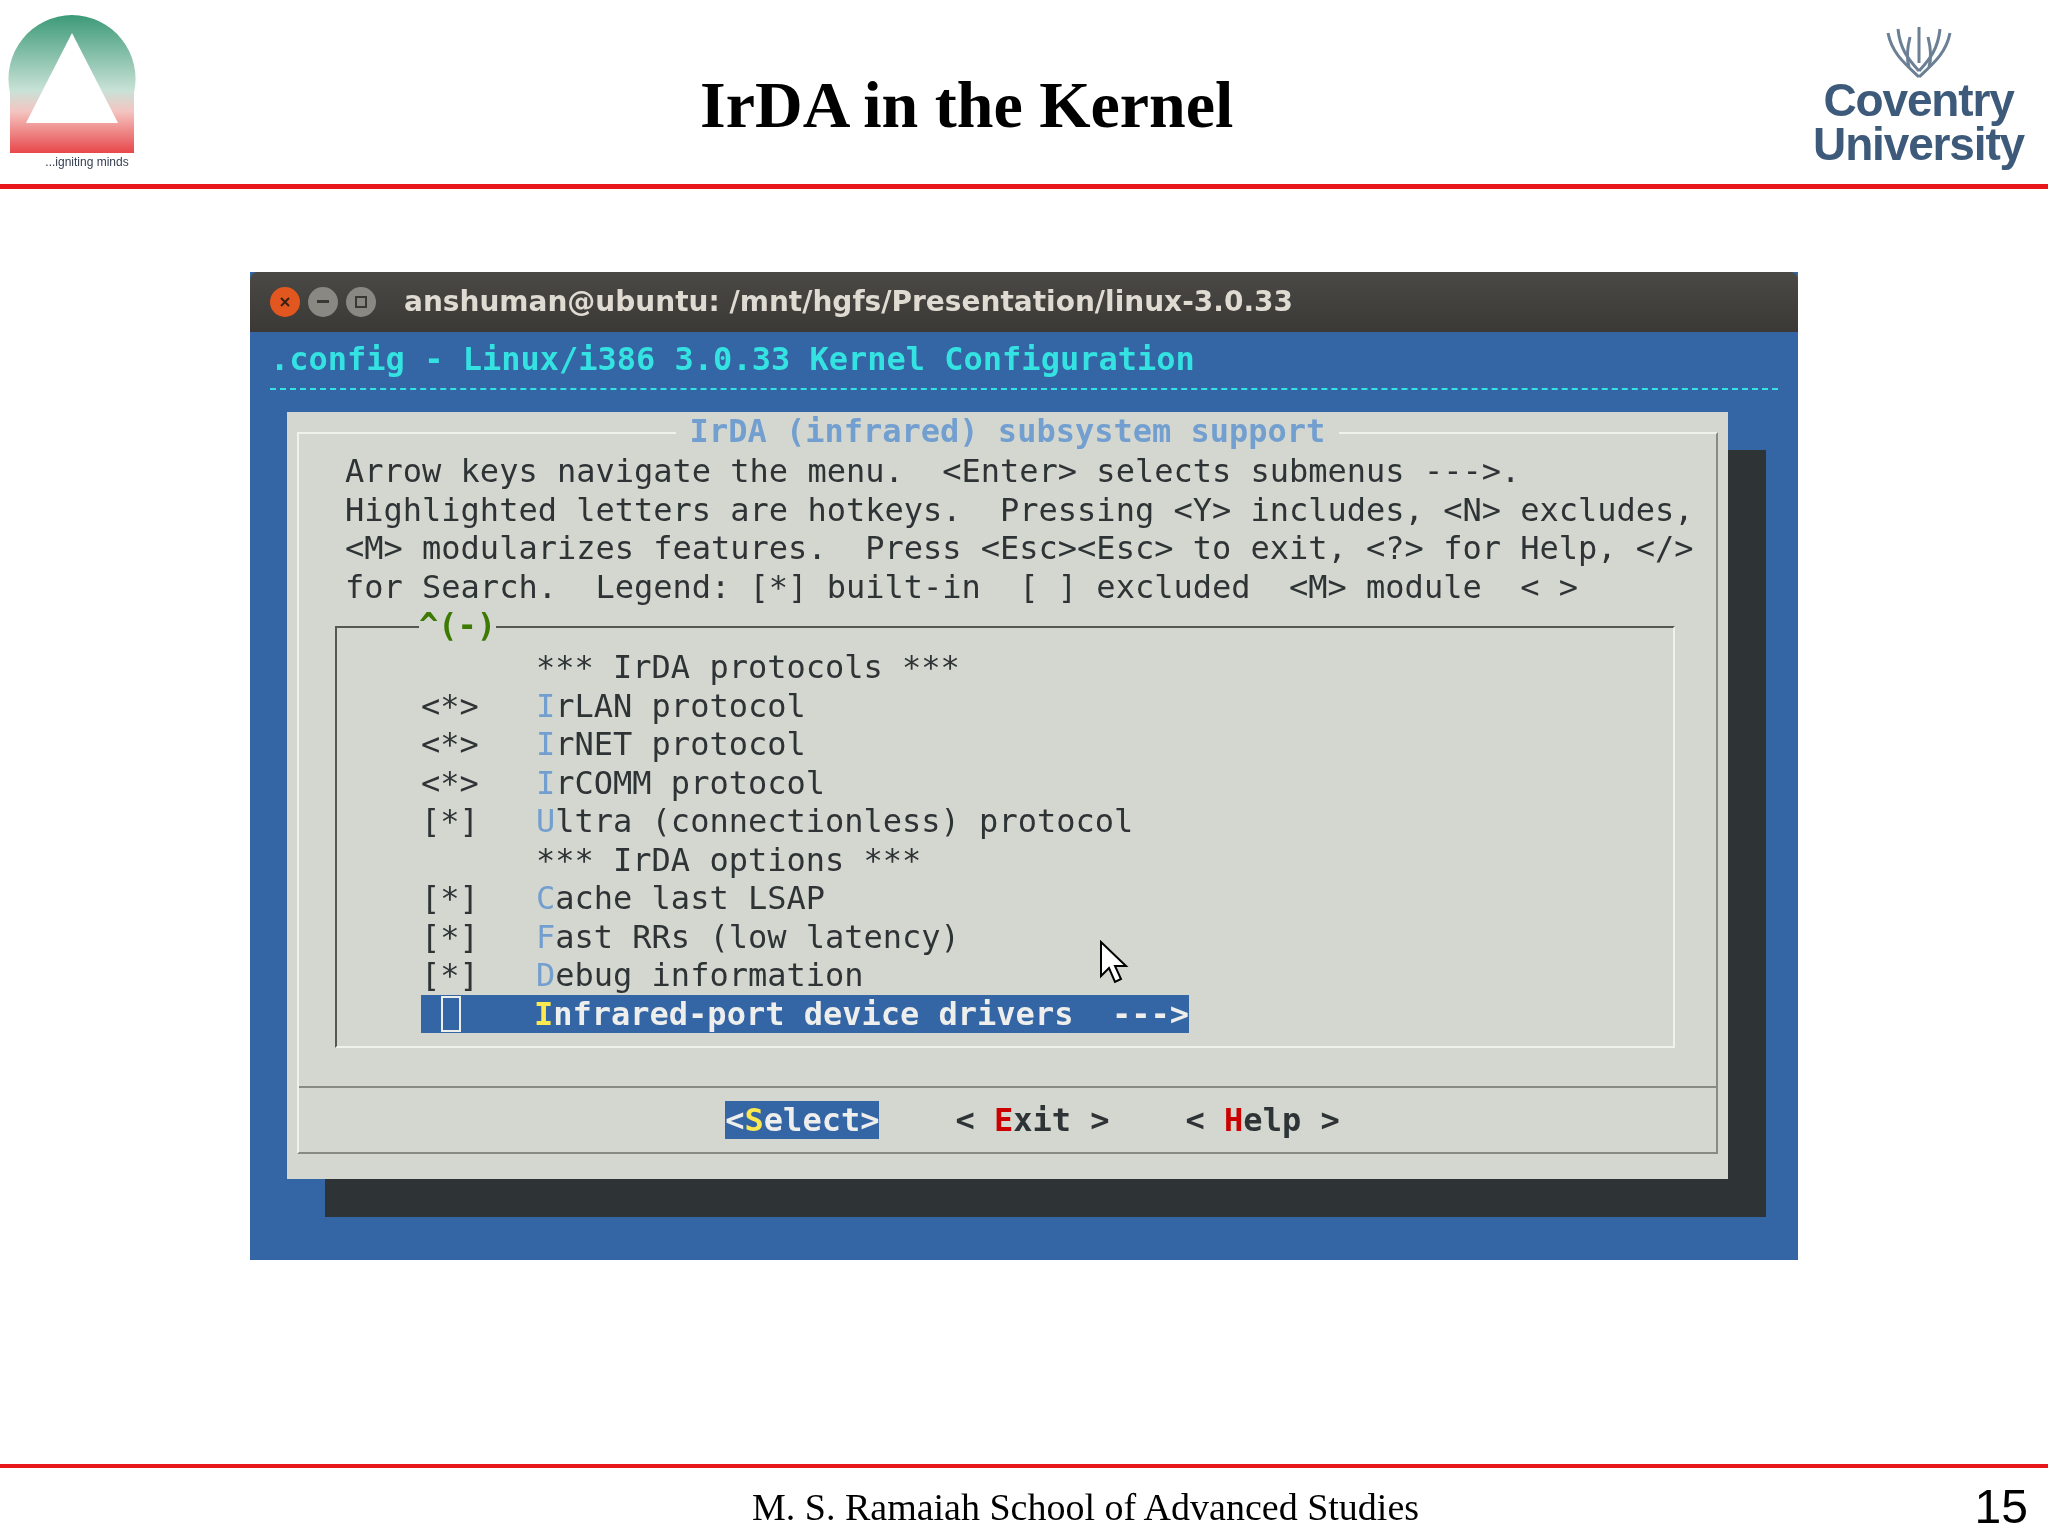 This screenshot has width=2048, height=1536. What do you see at coordinates (671, 859) in the screenshot?
I see `menu-comment: *** IrDA options ***` at bounding box center [671, 859].